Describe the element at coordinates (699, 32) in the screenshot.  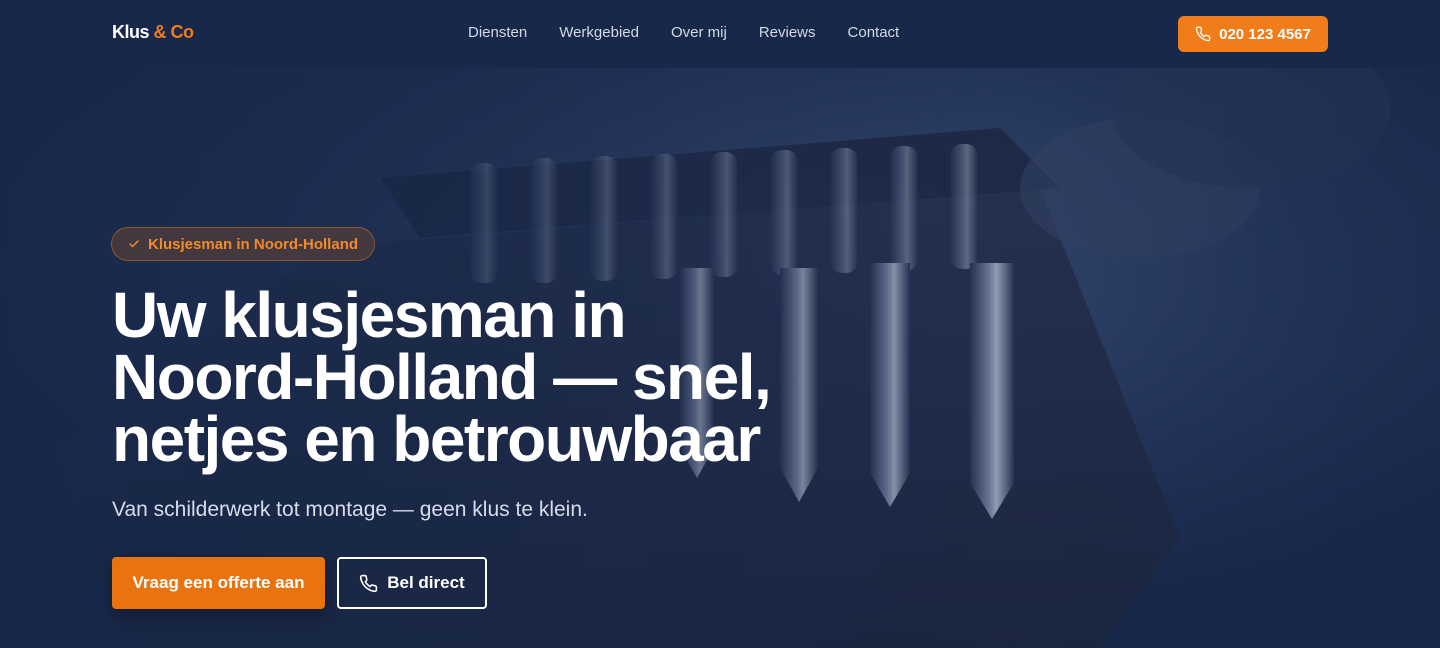
I see `nav-link-over-mij: Over mij` at that location.